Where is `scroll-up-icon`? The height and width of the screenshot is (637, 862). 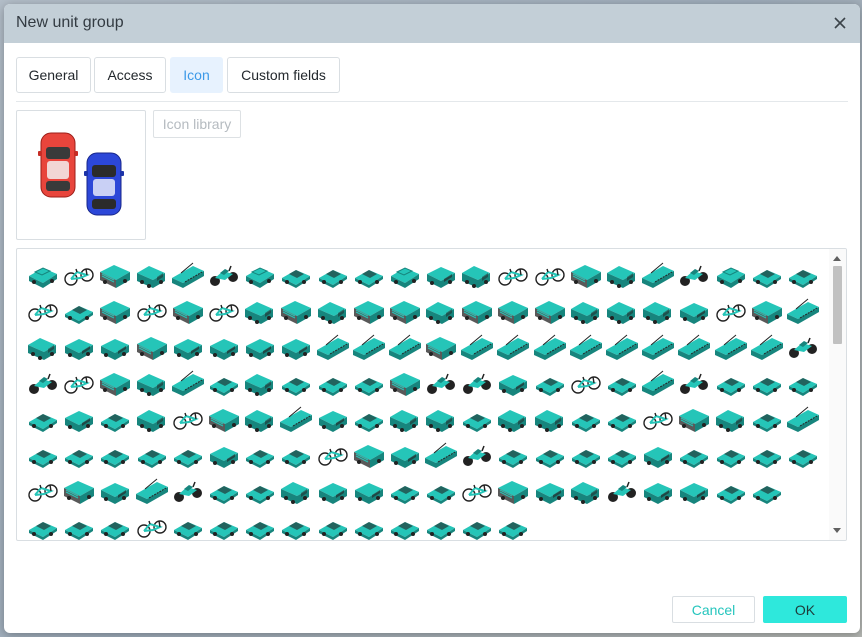
scroll-up-icon is located at coordinates (837, 258).